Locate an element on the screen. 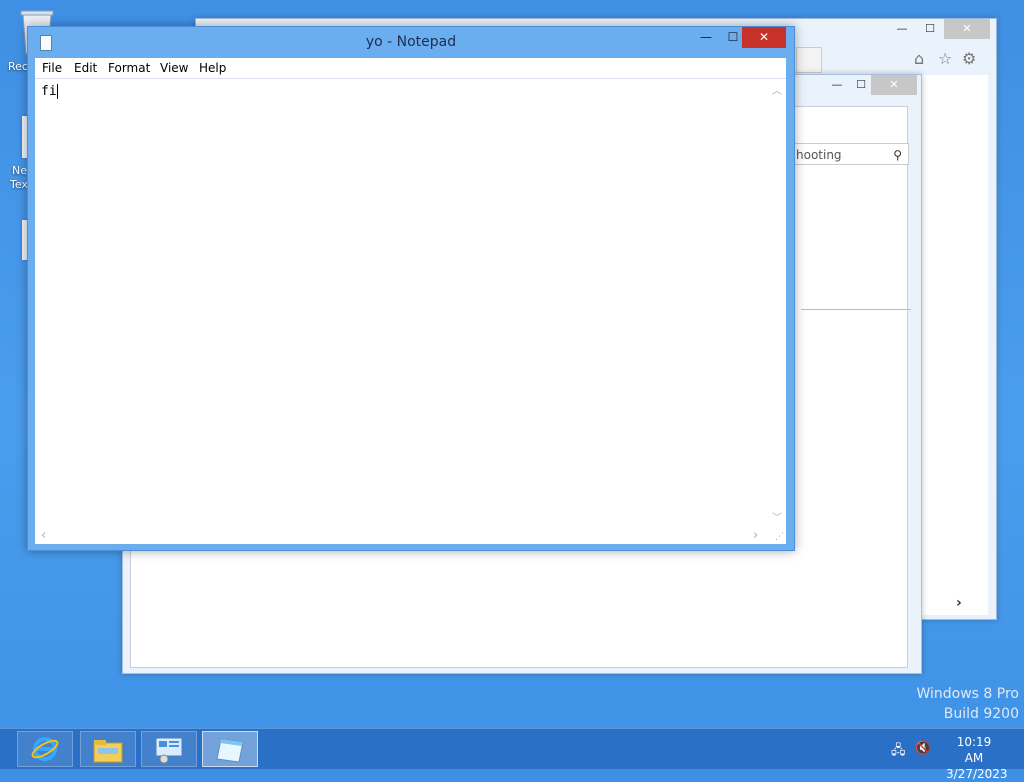 The width and height of the screenshot is (1024, 782). browser-content is located at coordinates (954, 345).